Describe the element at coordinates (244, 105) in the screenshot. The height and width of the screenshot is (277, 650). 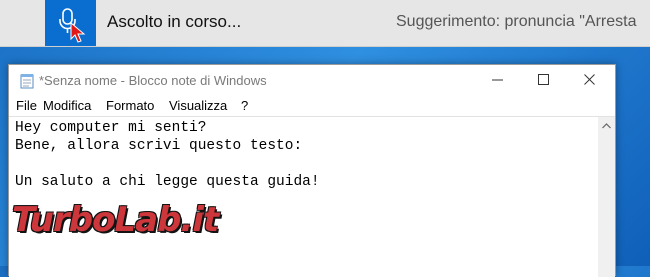
I see `menu-help: ?` at that location.